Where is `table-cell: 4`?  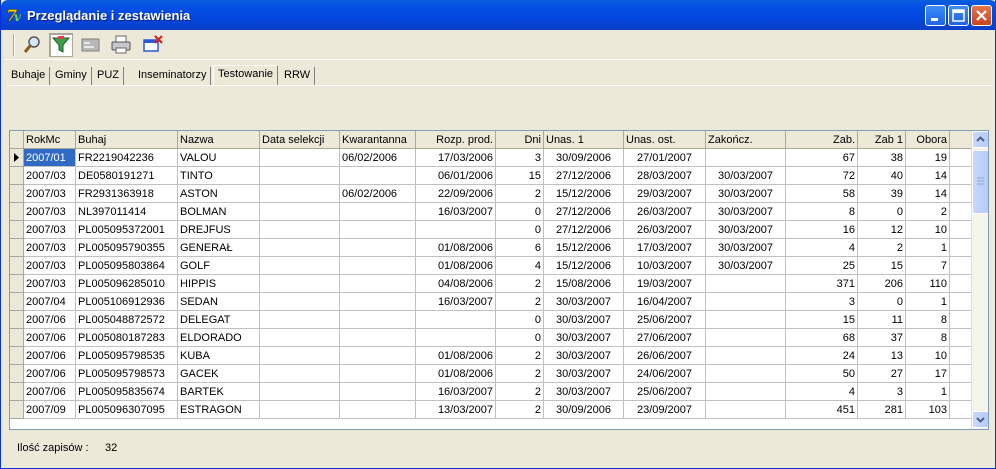
table-cell: 4 is located at coordinates (822, 392).